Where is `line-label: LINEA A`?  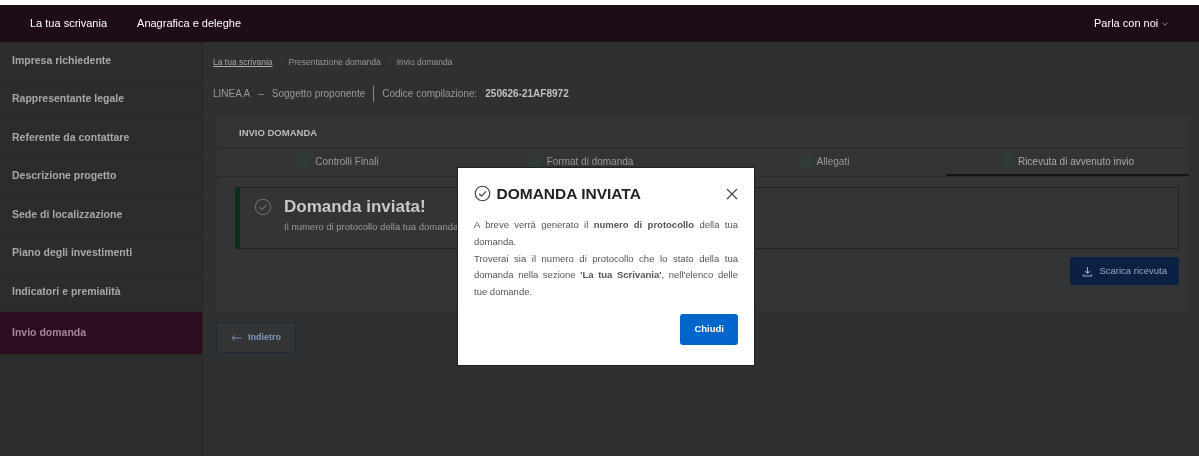 line-label: LINEA A is located at coordinates (232, 94).